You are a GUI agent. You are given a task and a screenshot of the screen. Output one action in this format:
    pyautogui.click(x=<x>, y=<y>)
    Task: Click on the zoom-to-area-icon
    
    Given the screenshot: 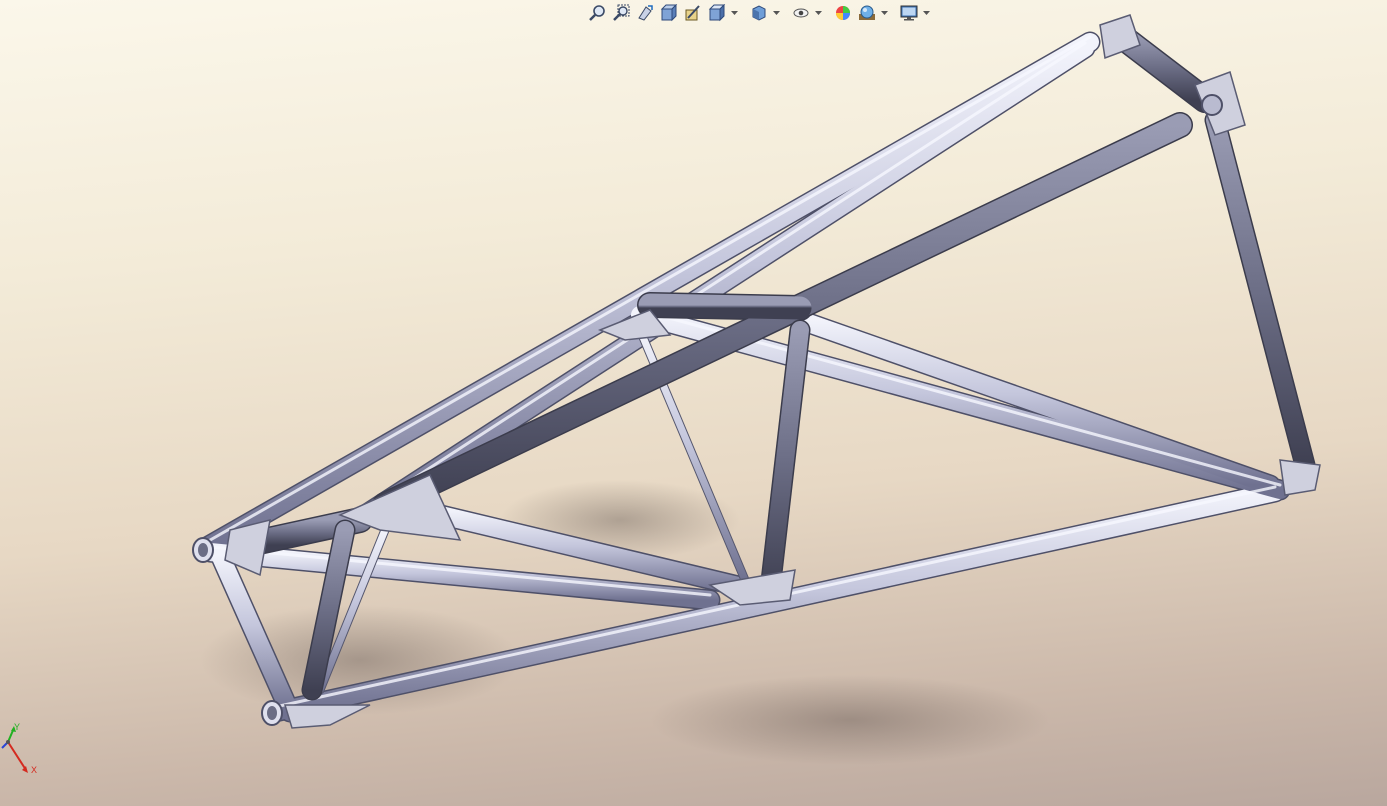 What is the action you would take?
    pyautogui.click(x=621, y=13)
    